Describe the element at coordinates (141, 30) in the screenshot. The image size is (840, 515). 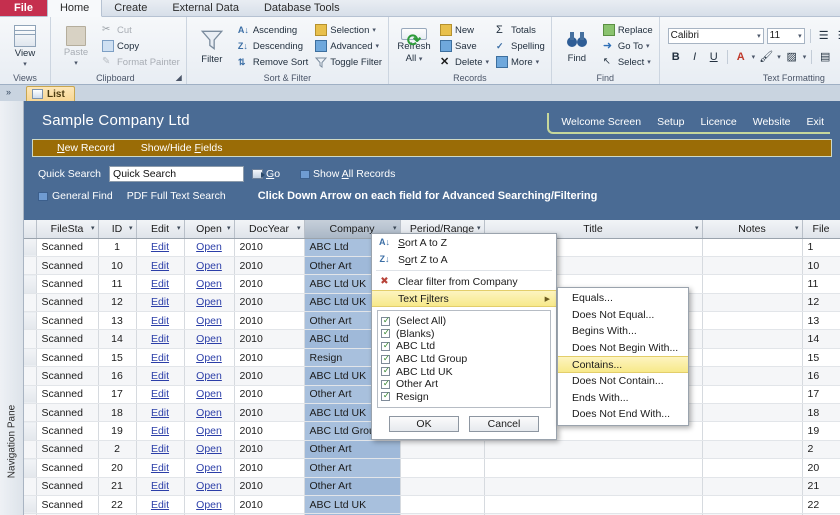
I see `cut-button: ✂ Cut` at that location.